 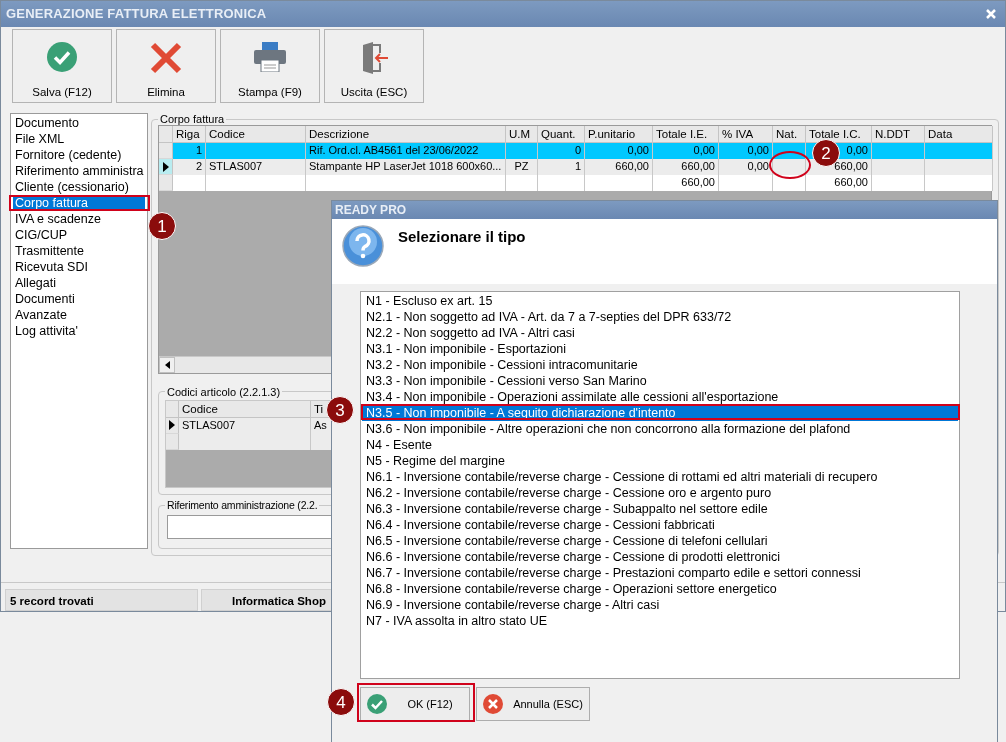 I want to click on table-cell: Rif. Ord.cl. AB4561 del 23/06/2022, so click(x=406, y=151).